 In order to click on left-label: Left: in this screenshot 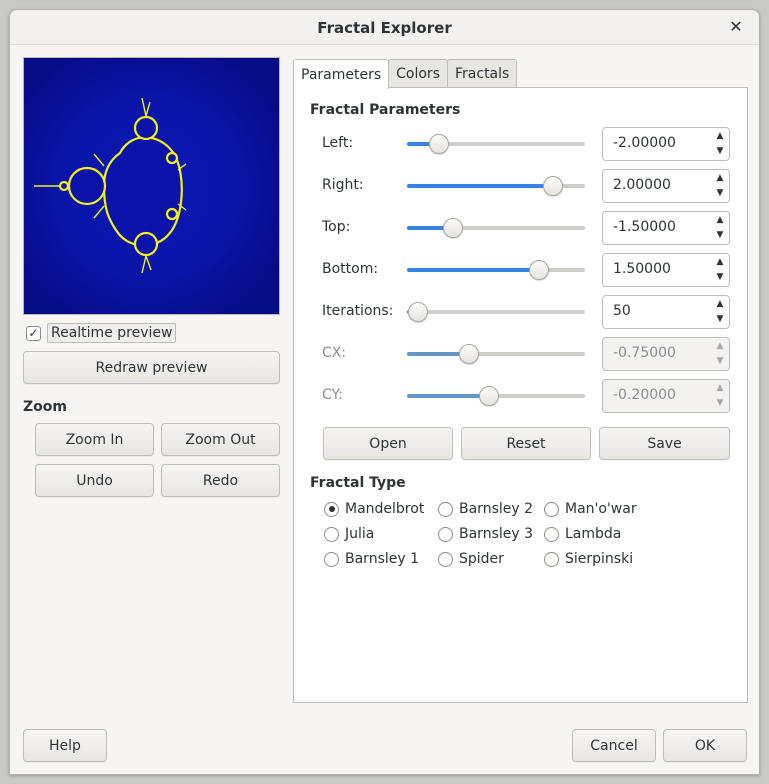, I will do `click(338, 143)`.